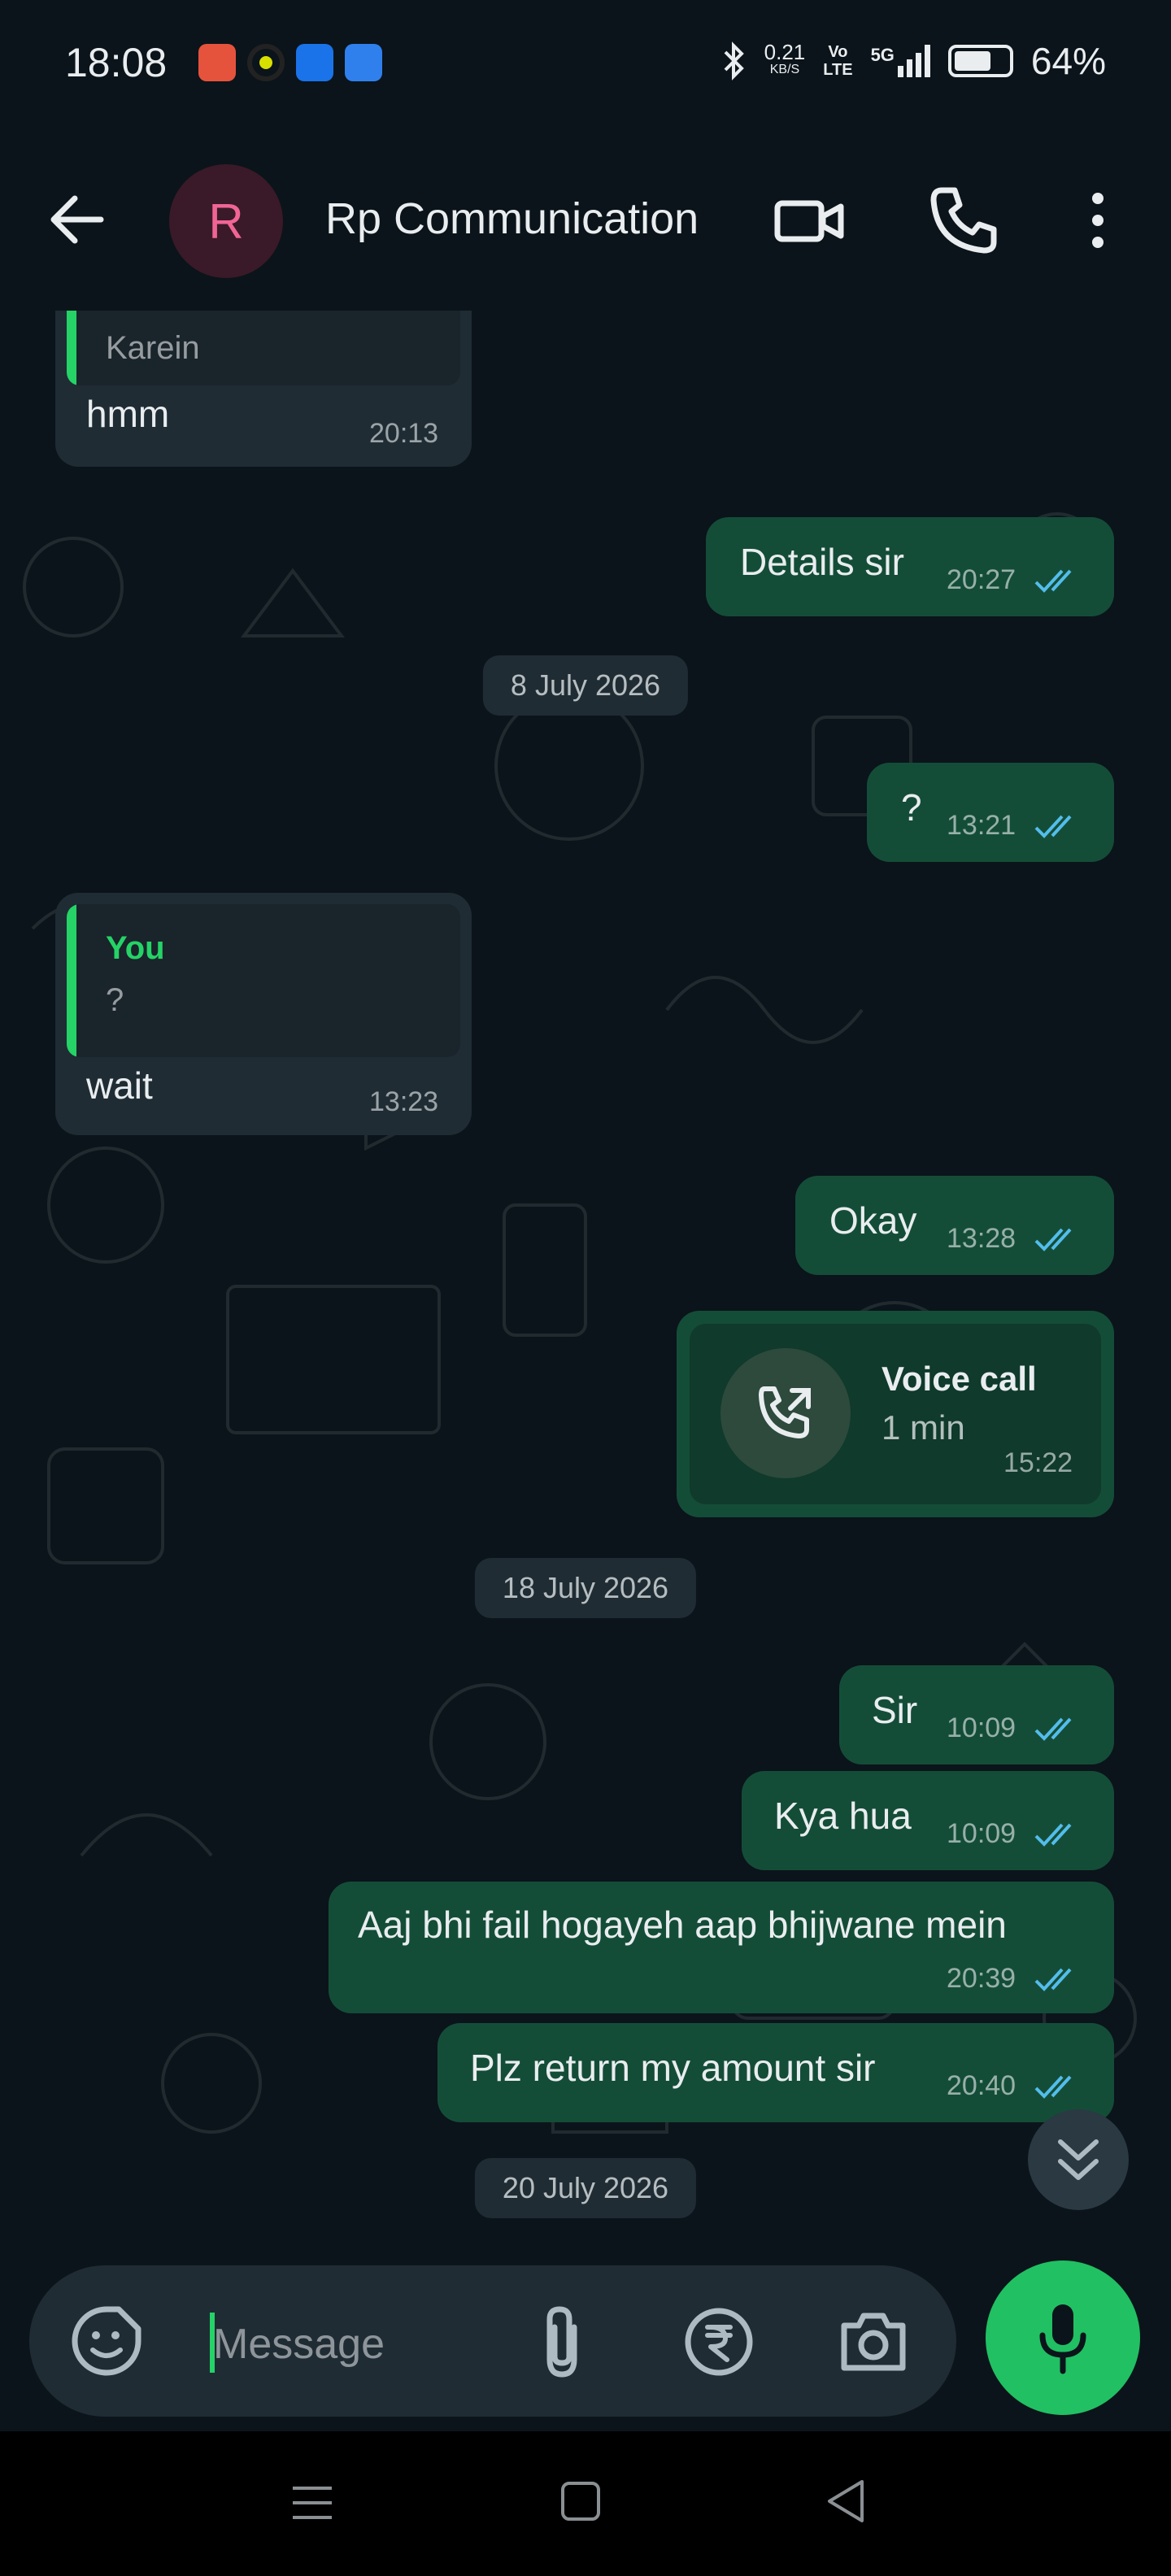  Describe the element at coordinates (512, 219) in the screenshot. I see `contact-name: Rp Communication` at that location.